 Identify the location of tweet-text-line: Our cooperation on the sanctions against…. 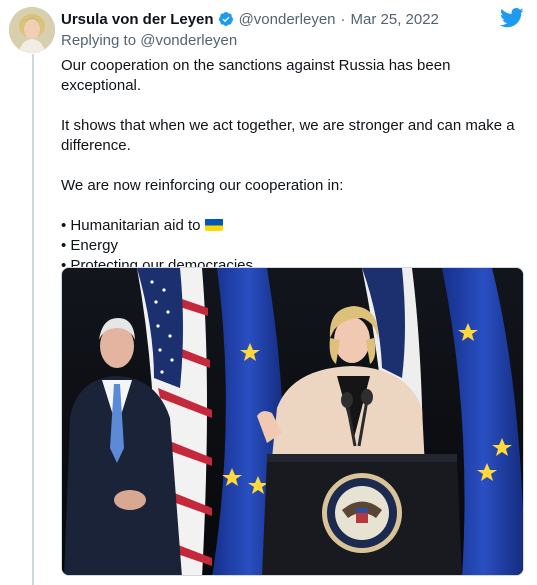
(256, 75).